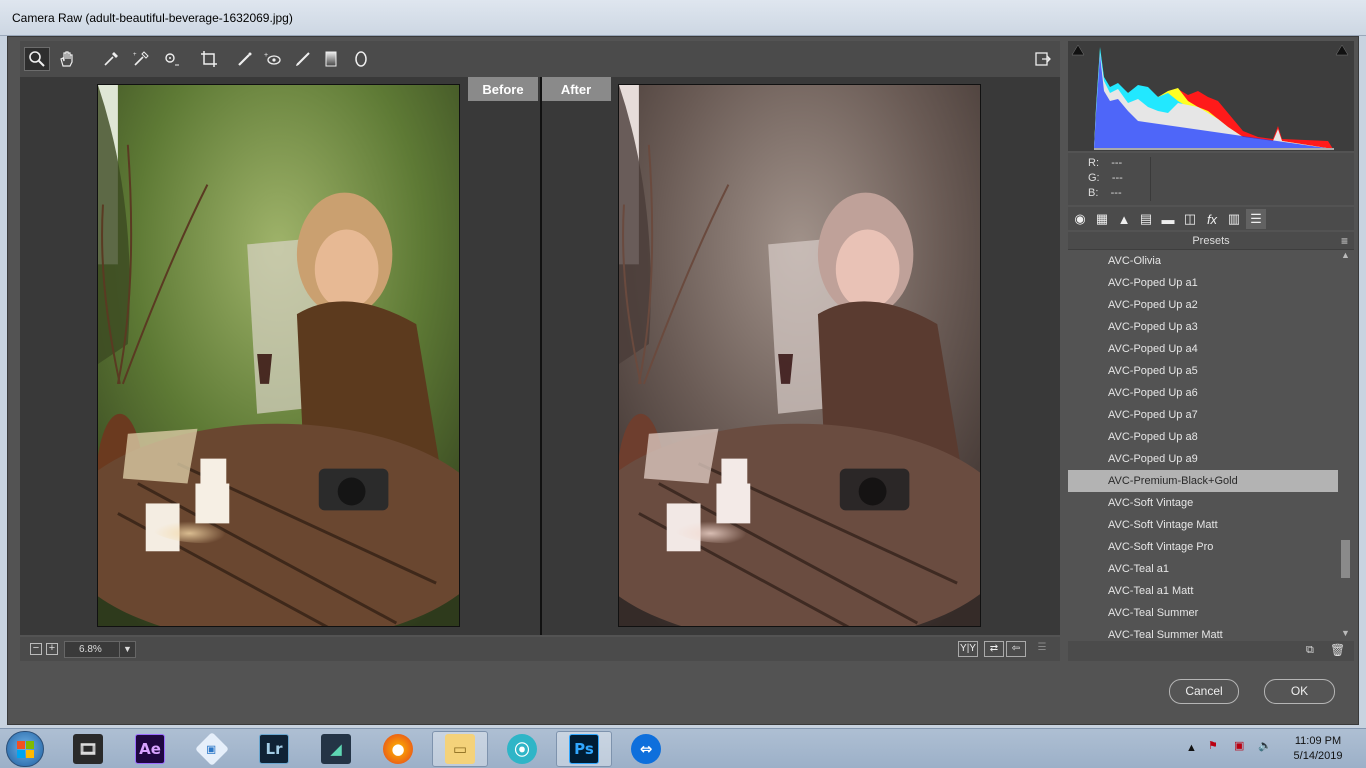 The image size is (1366, 768). I want to click on scroll-up-icon: ▲, so click(1345, 255).